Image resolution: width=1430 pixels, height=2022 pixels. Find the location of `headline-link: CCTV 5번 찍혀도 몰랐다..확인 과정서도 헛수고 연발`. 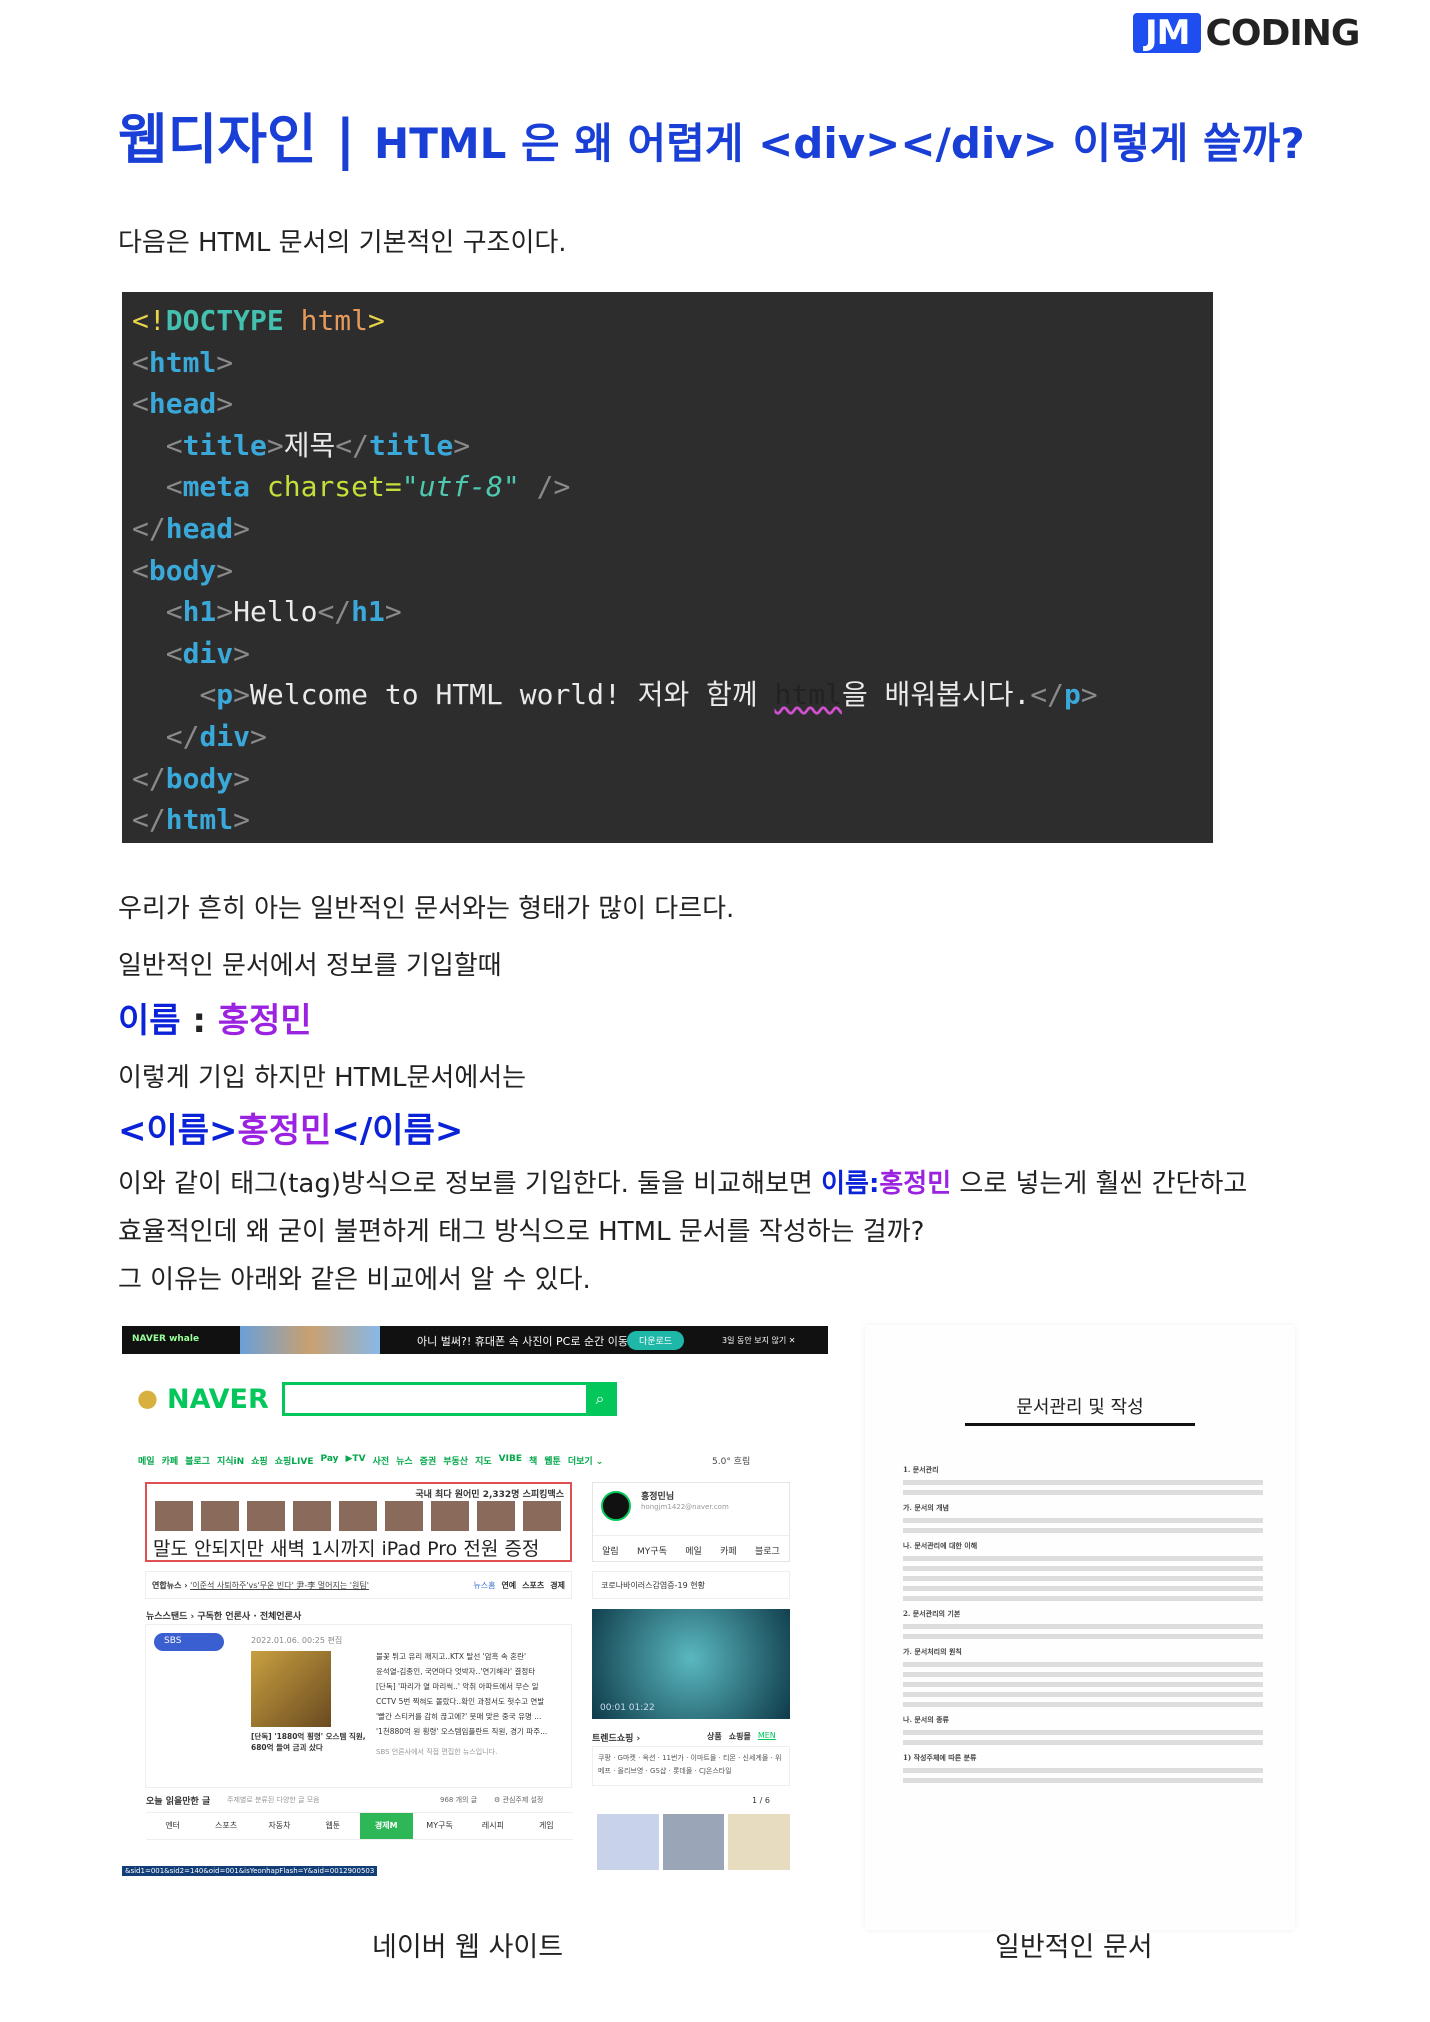

headline-link: CCTV 5번 찍혀도 몰랐다..확인 과정서도 헛수고 연발 is located at coordinates (471, 1701).